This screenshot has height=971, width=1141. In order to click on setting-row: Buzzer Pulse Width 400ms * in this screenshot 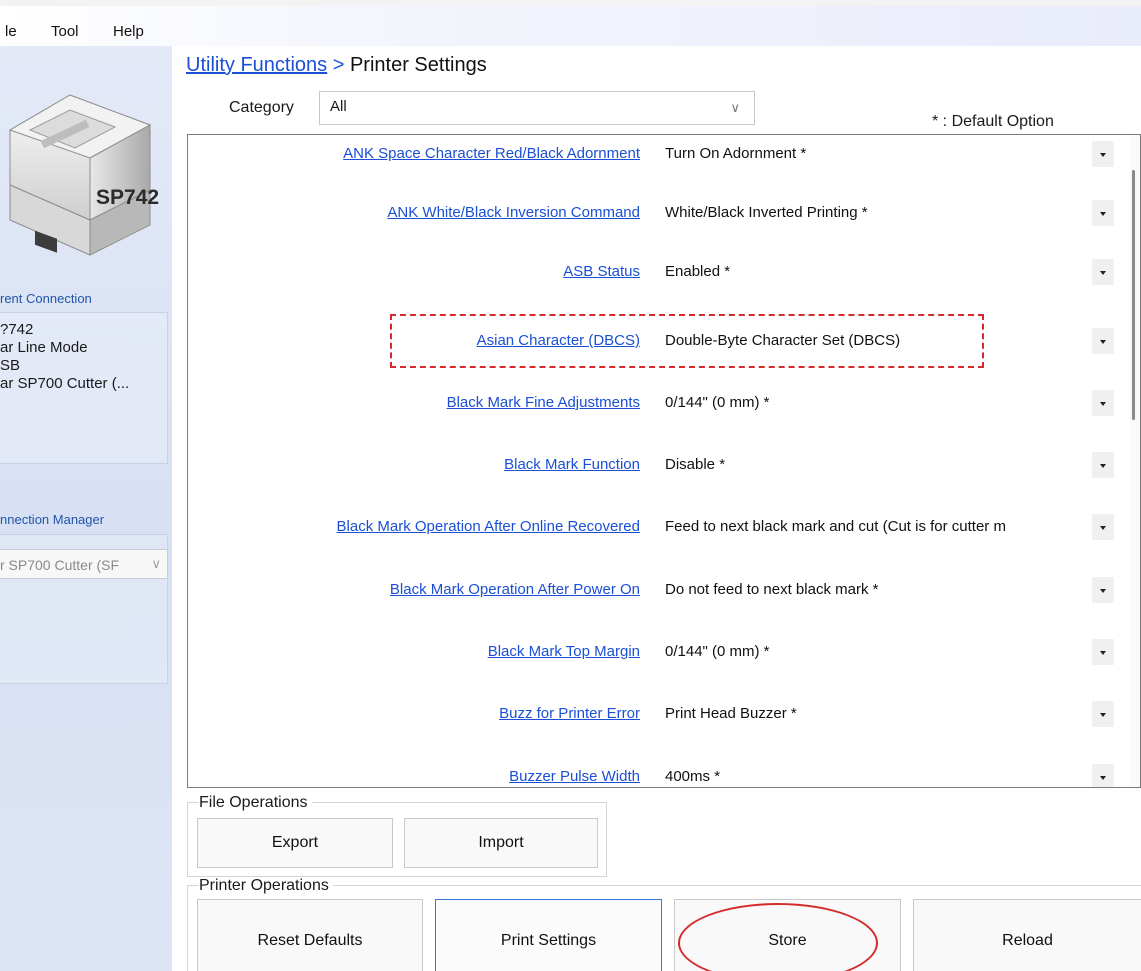, I will do `click(658, 774)`.